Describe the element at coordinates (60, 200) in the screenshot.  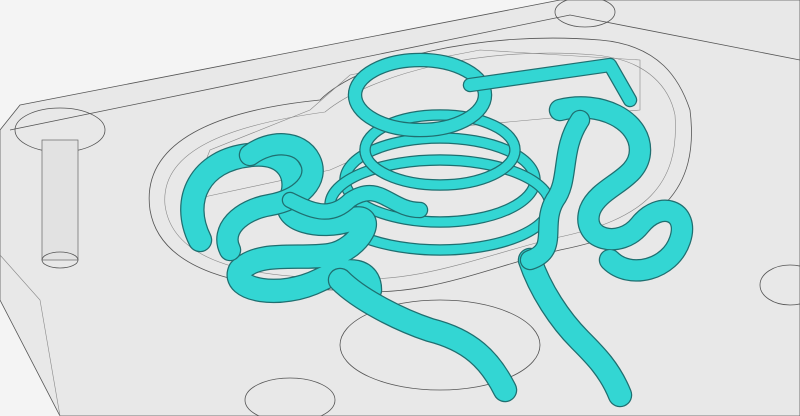
I see `boss-cylinder` at that location.